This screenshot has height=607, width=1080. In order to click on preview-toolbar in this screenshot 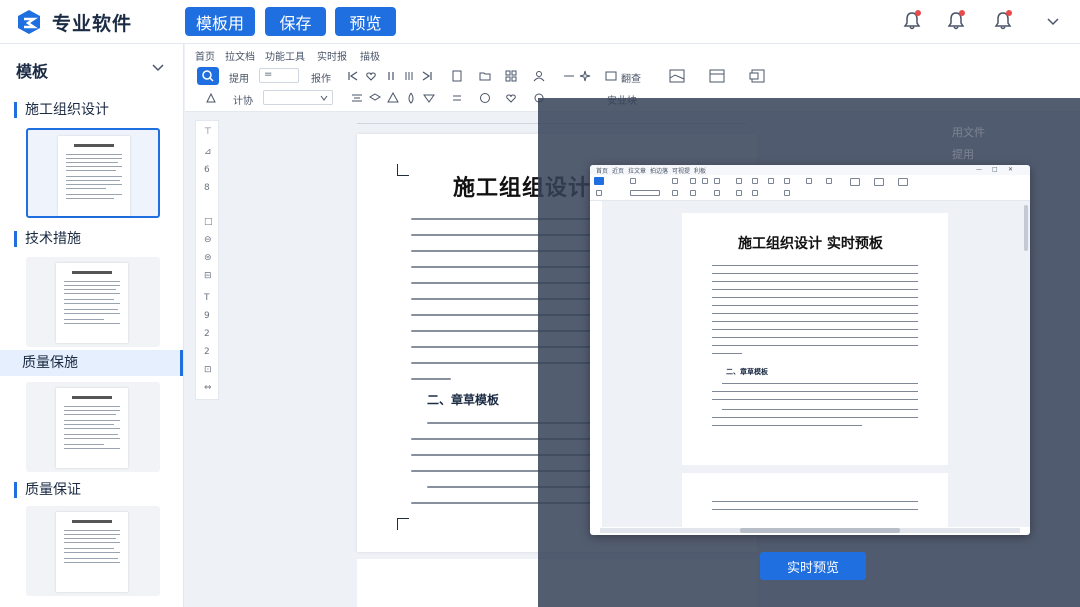, I will do `click(810, 188)`.